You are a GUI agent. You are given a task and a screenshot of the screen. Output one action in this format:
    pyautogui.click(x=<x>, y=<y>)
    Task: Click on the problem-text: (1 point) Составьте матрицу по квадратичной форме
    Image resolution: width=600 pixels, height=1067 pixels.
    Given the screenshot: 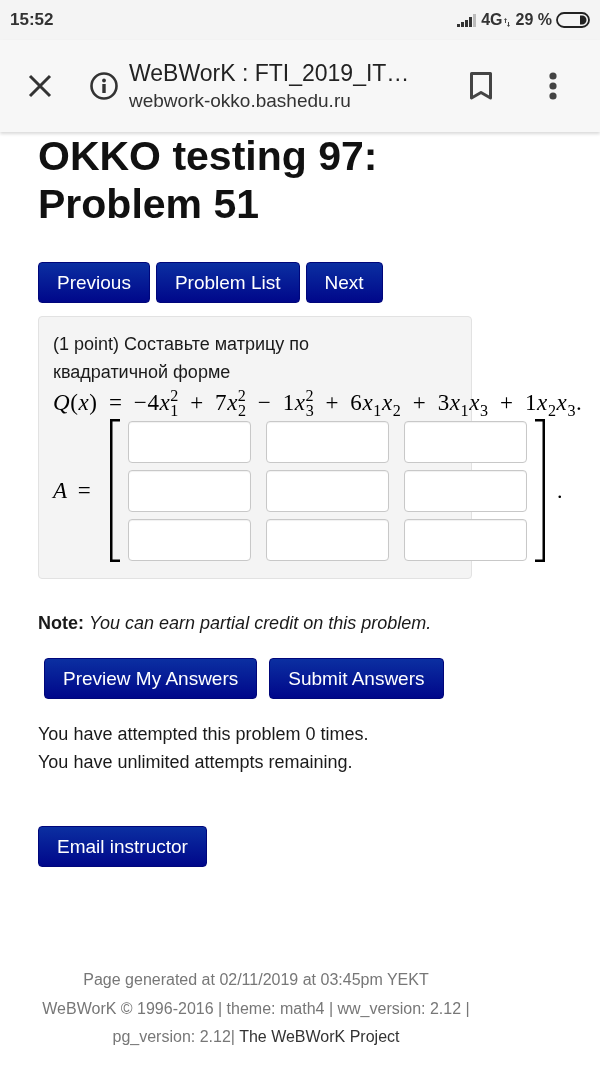 What is the action you would take?
    pyautogui.click(x=182, y=358)
    